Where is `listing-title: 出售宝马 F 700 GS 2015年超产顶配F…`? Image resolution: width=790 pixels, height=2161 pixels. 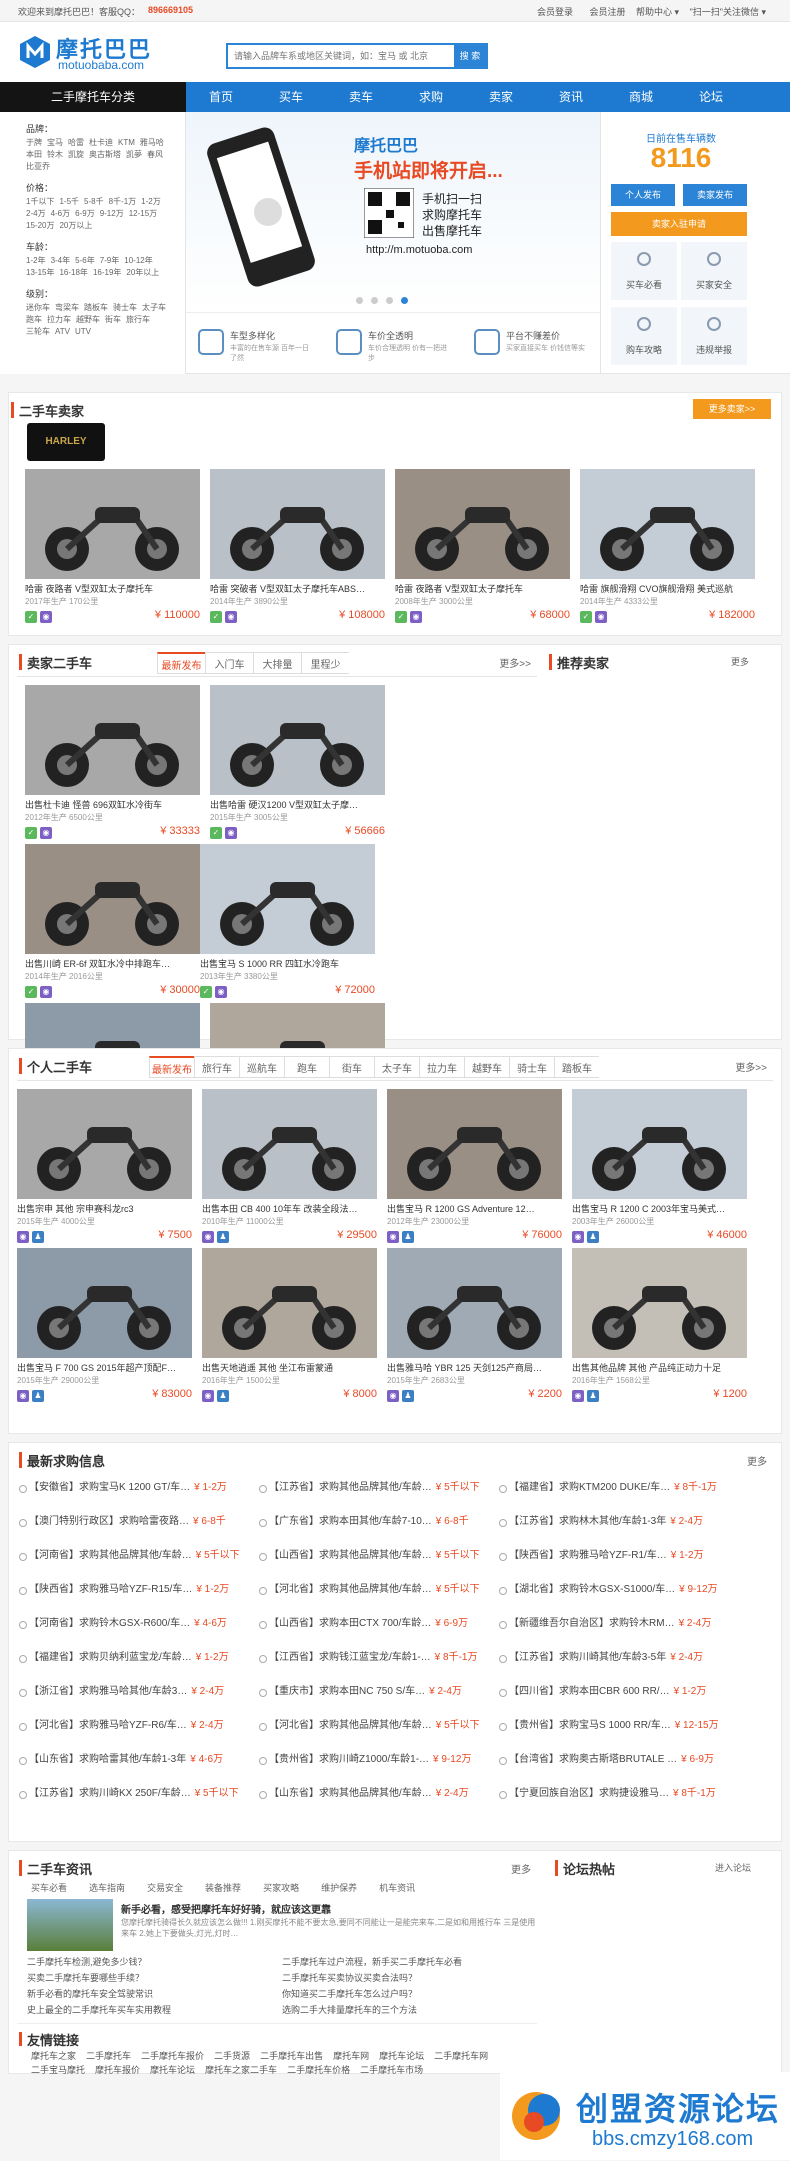
listing-title: 出售宝马 F 700 GS 2015年超产顶配F… is located at coordinates (104, 1367).